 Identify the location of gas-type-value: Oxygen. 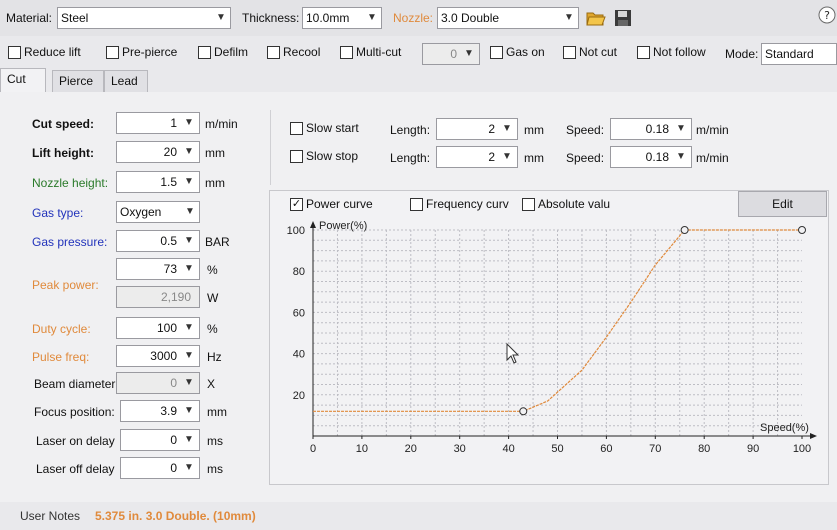
(141, 212).